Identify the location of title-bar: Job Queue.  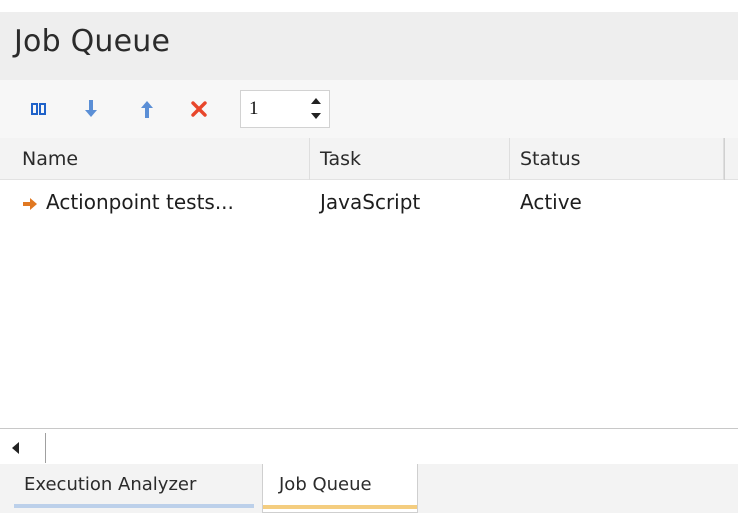
(369, 46).